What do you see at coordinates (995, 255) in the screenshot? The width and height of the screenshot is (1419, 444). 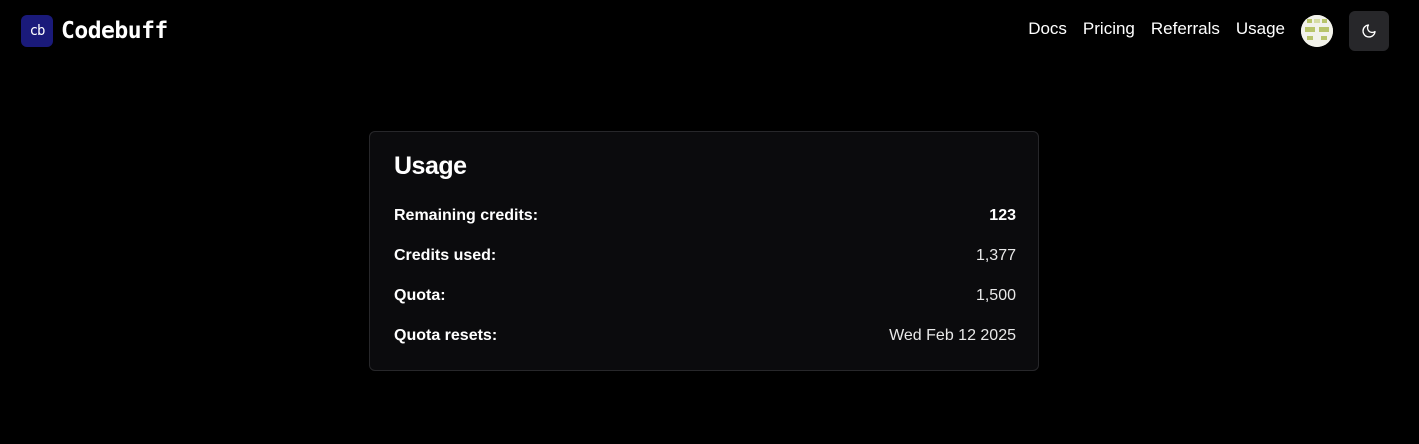 I see `credits-used-value: 1,377` at bounding box center [995, 255].